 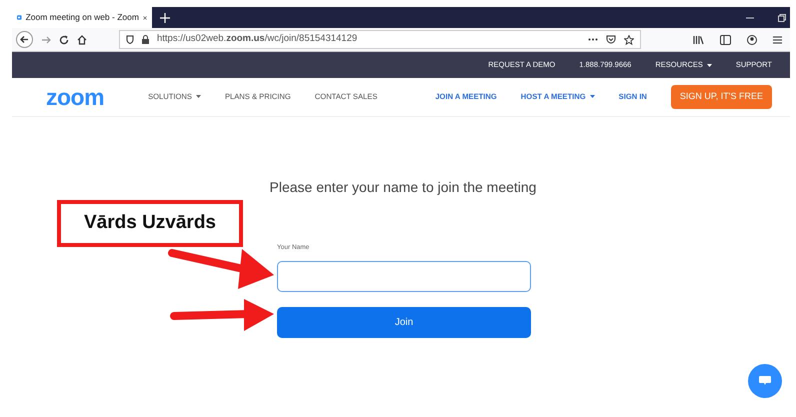 I want to click on form-heading: Please enter your name to join the meeting, so click(x=403, y=187).